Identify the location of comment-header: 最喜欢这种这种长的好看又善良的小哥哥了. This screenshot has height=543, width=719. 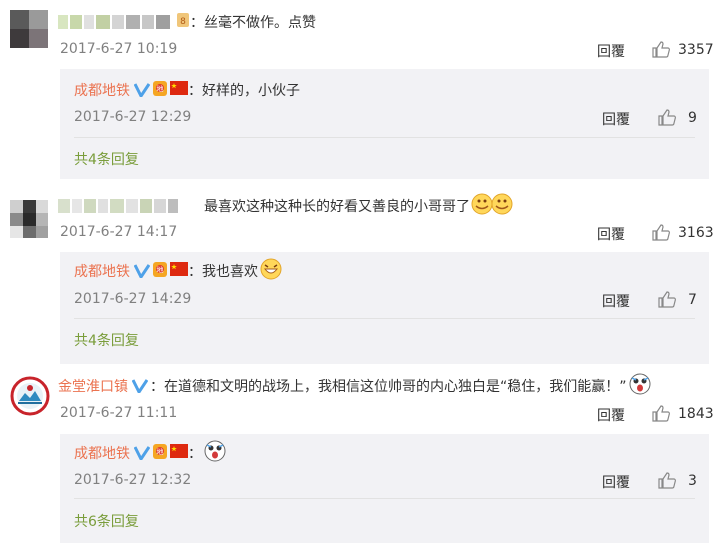
(286, 206).